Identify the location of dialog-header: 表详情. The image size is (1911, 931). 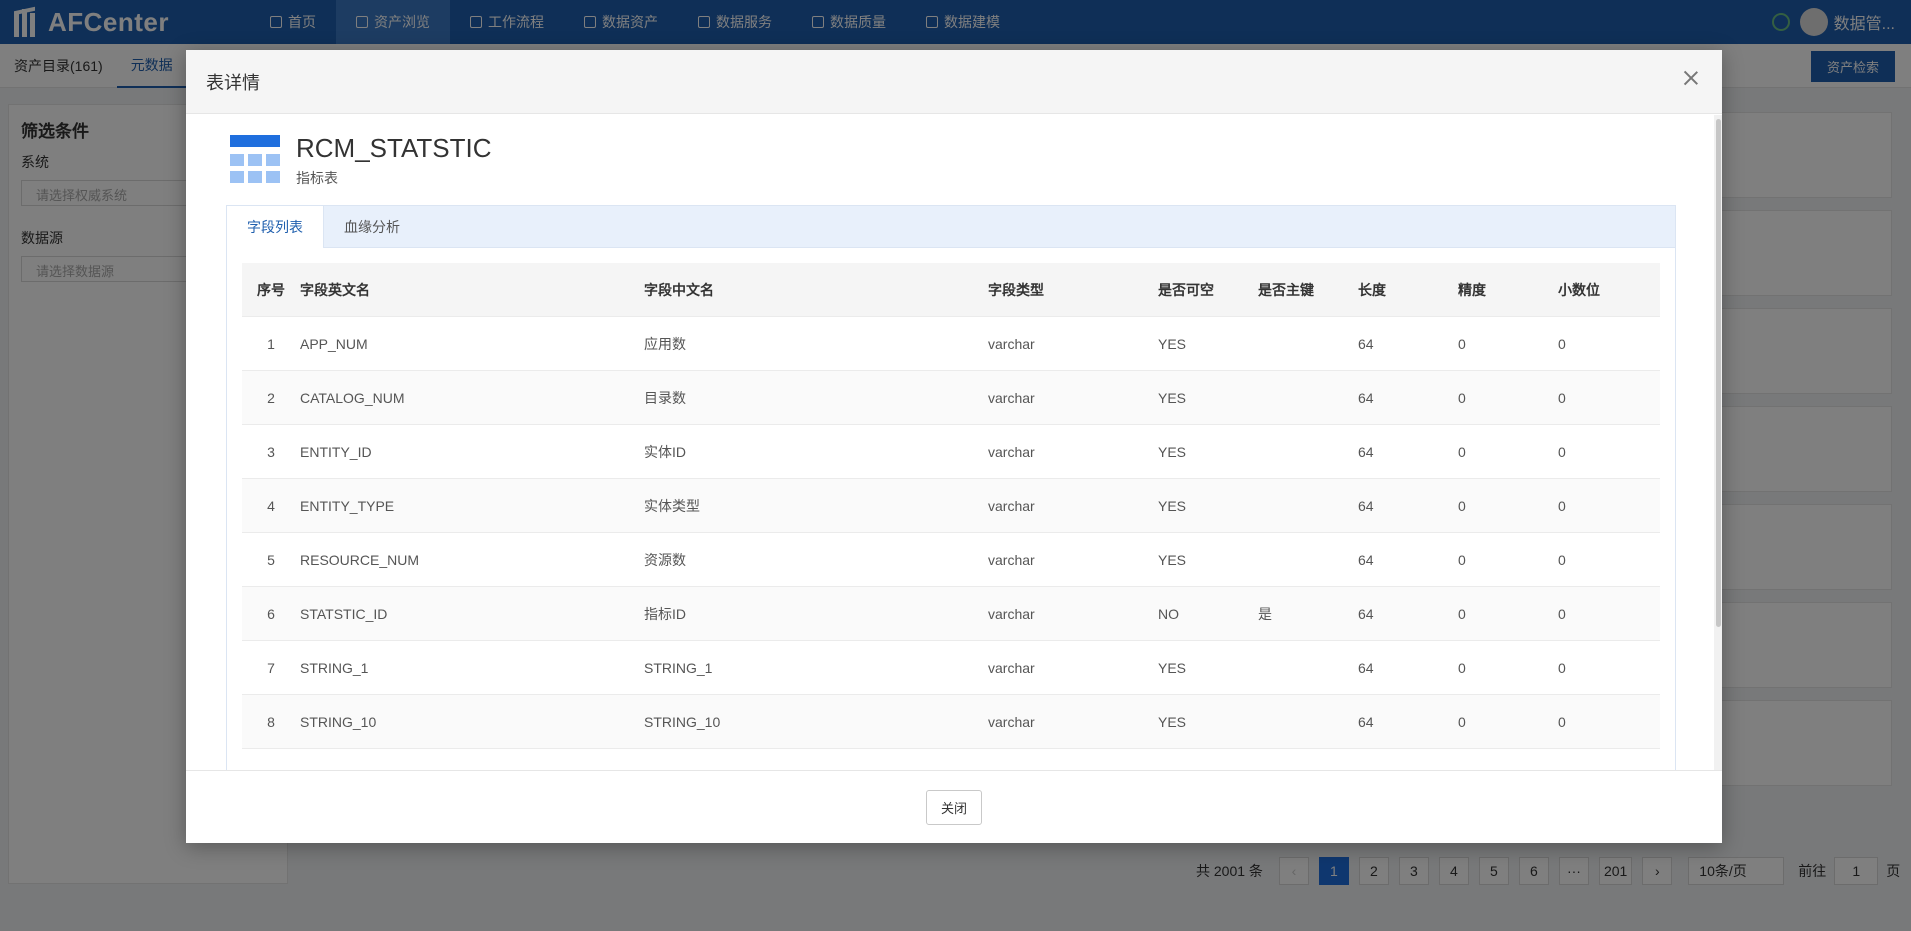
(954, 82).